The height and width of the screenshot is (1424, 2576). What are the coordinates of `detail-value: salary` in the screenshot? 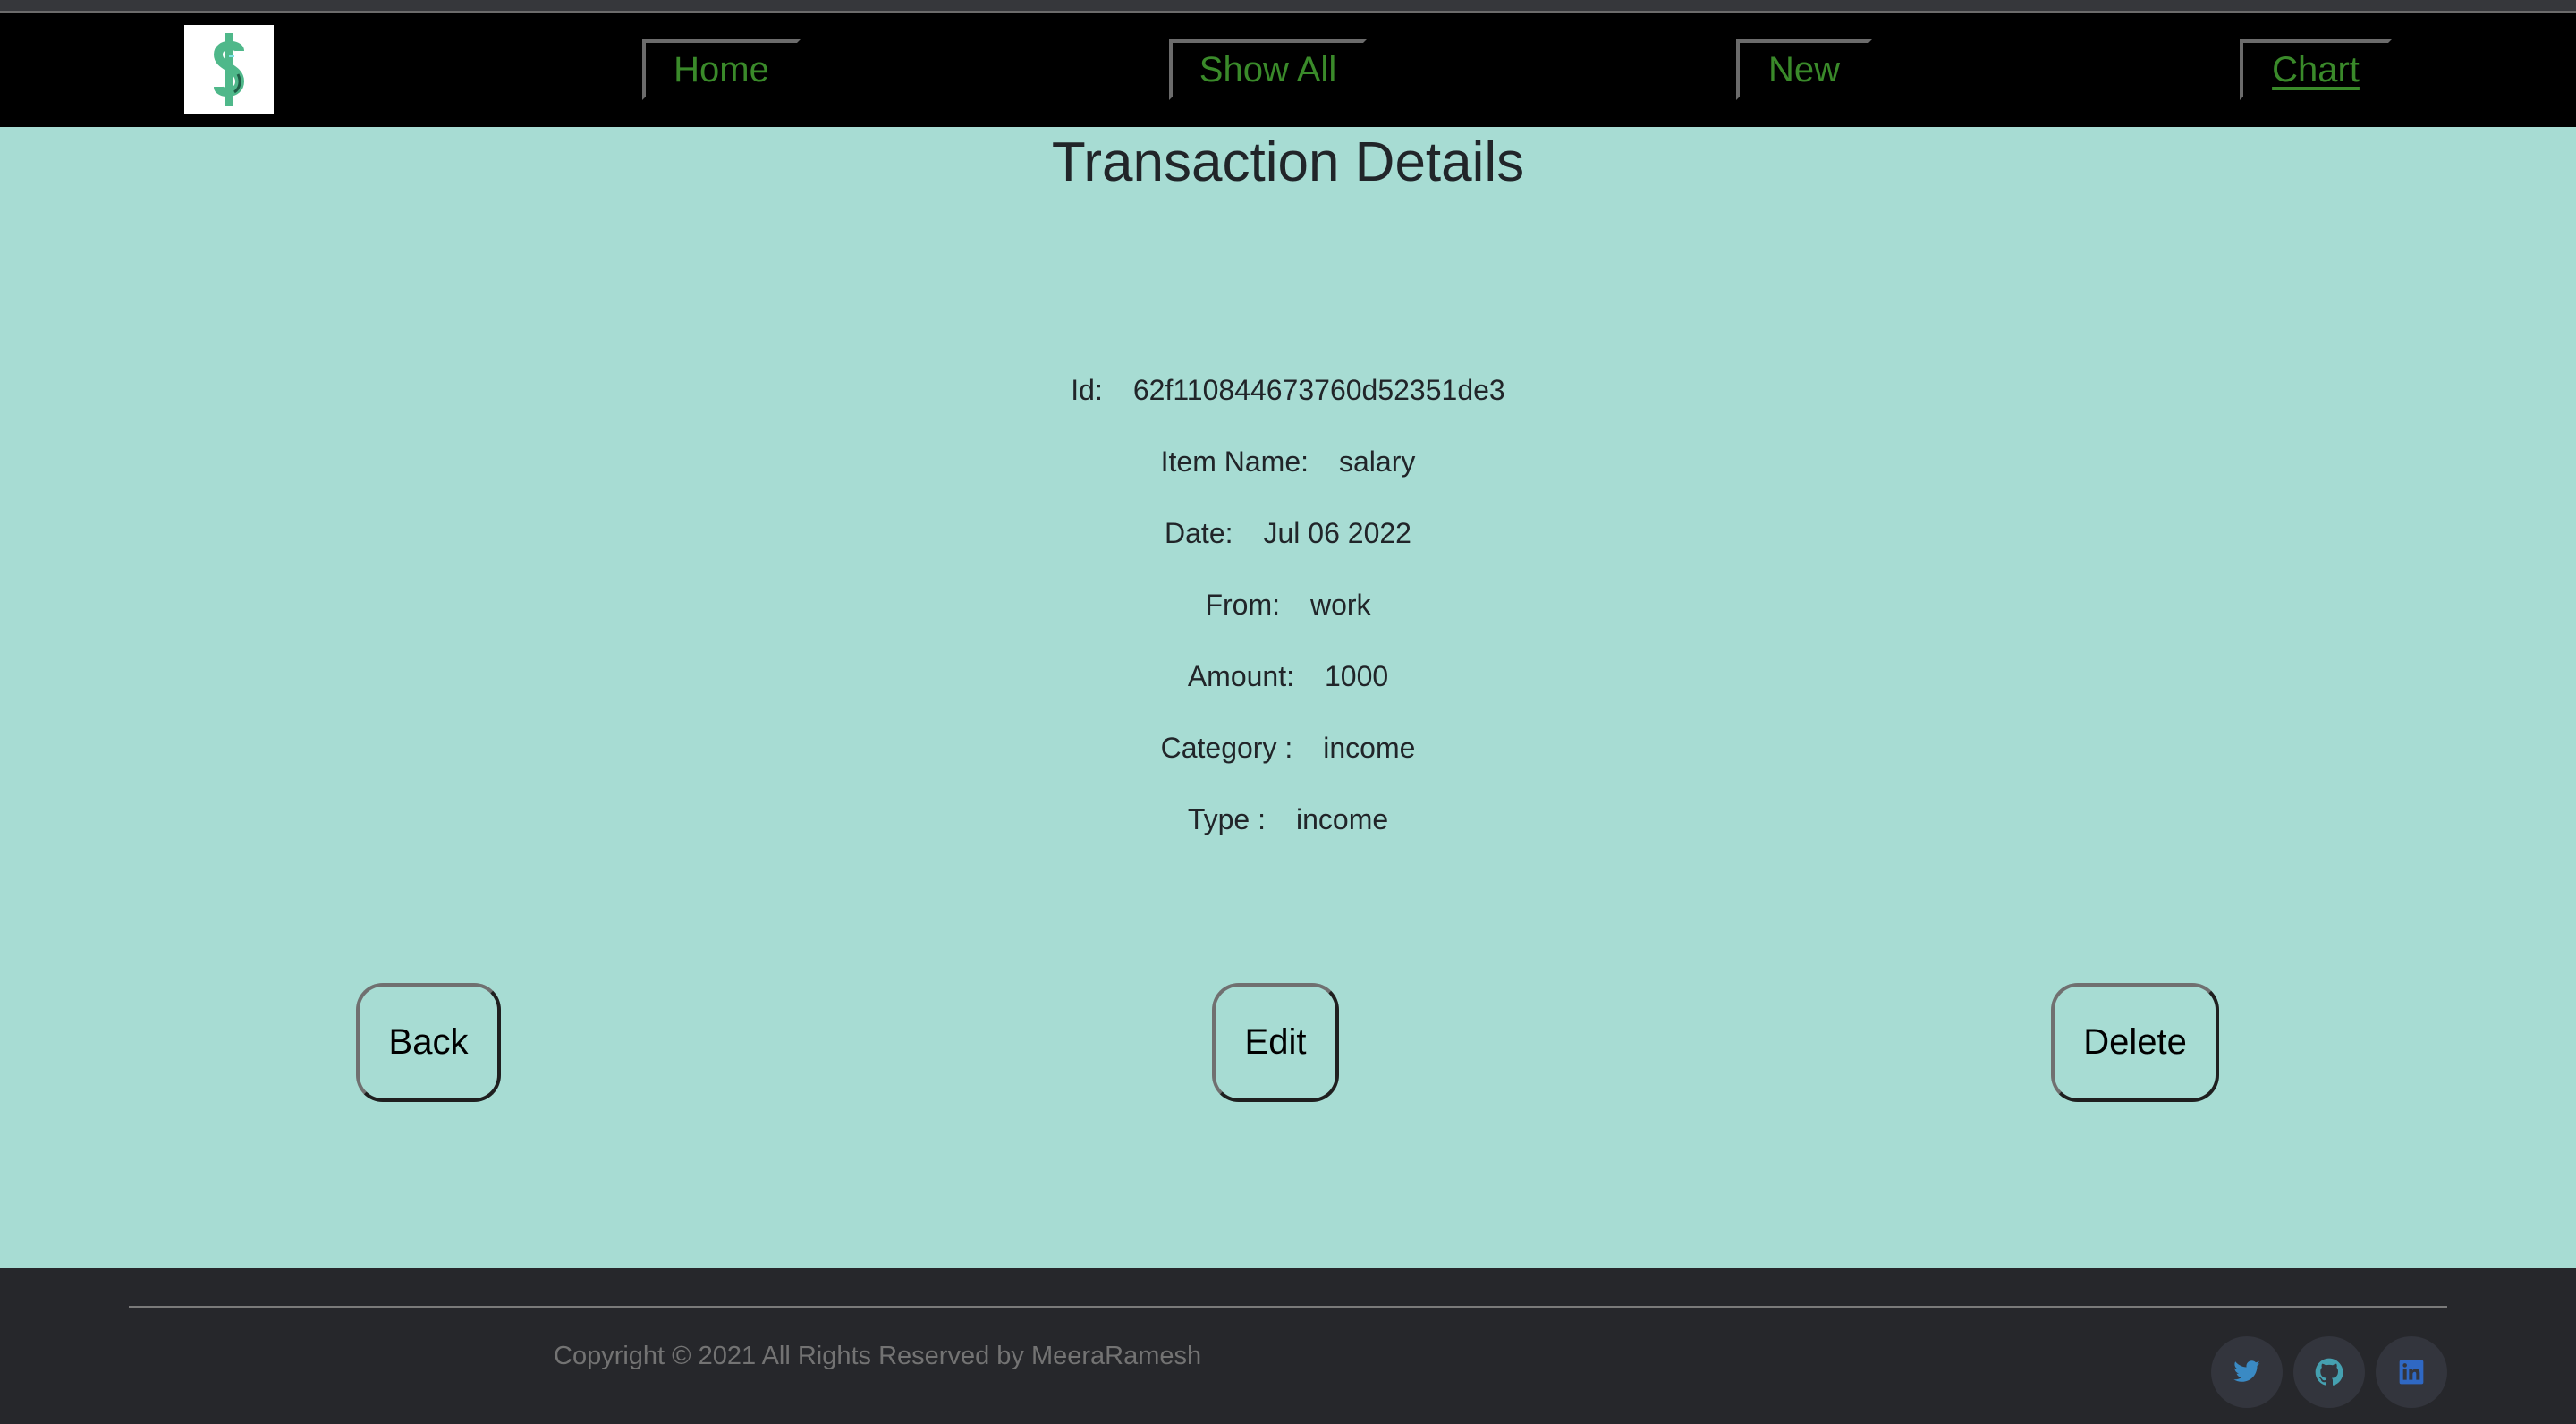 It's located at (1377, 461).